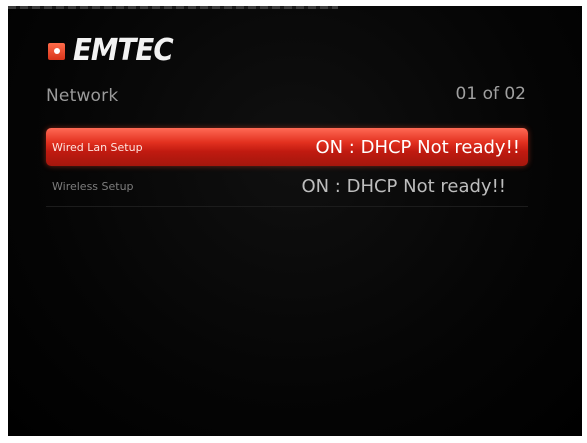  Describe the element at coordinates (287, 147) in the screenshot. I see `menu-item-wired-lan-setup: Wired Lan Setup ON : DHCP Not ready!!` at that location.